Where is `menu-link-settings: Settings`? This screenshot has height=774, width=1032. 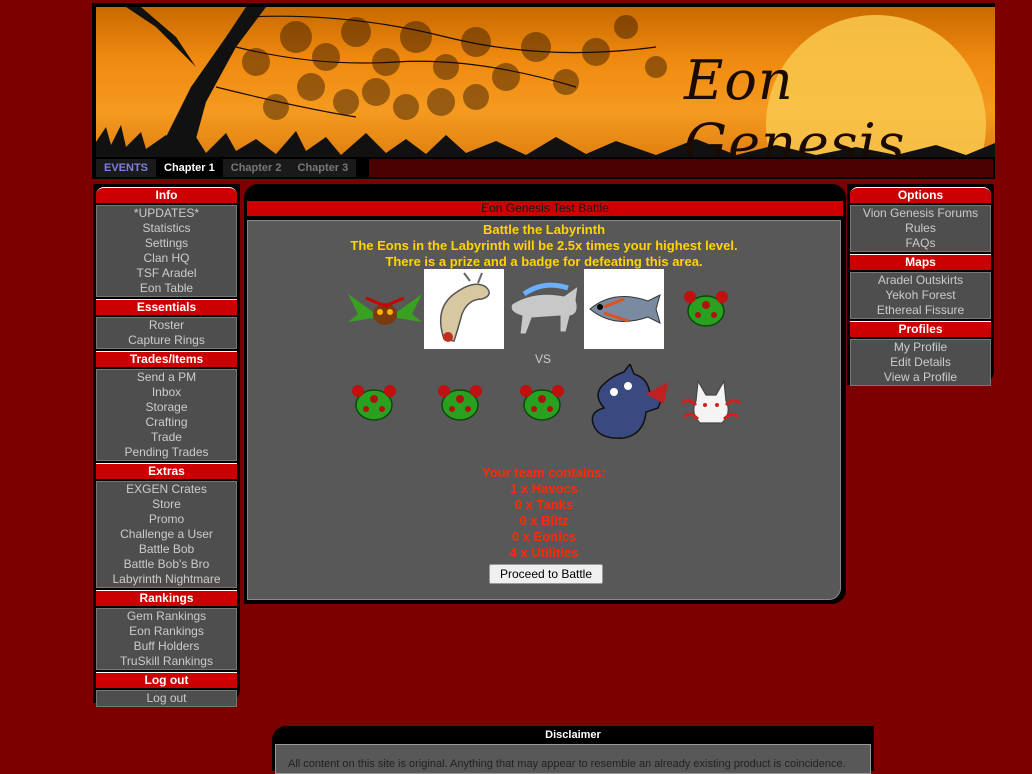
menu-link-settings: Settings is located at coordinates (166, 243).